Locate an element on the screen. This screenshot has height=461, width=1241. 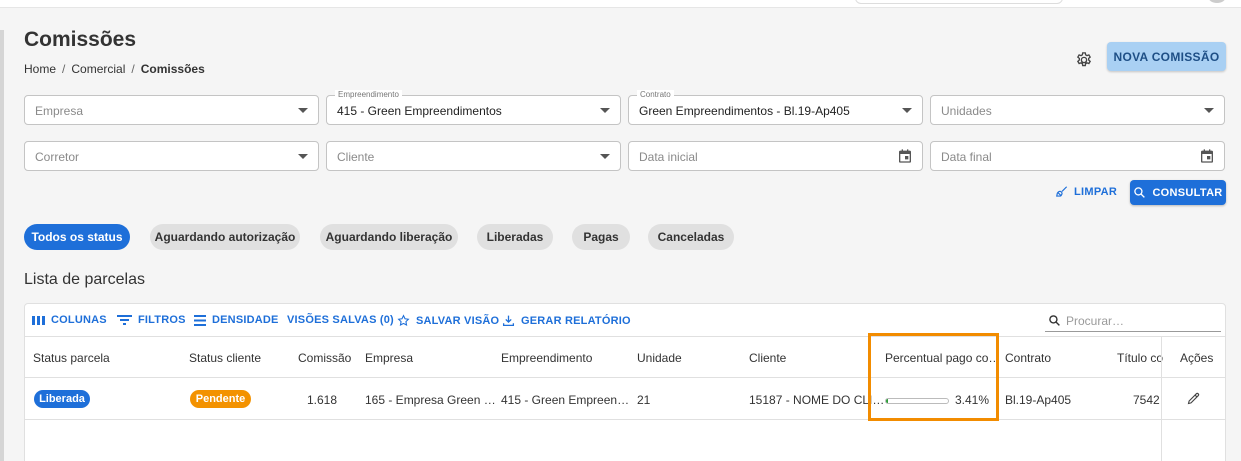
cell-contrato: Bl.19-Ap405 is located at coordinates (1038, 400).